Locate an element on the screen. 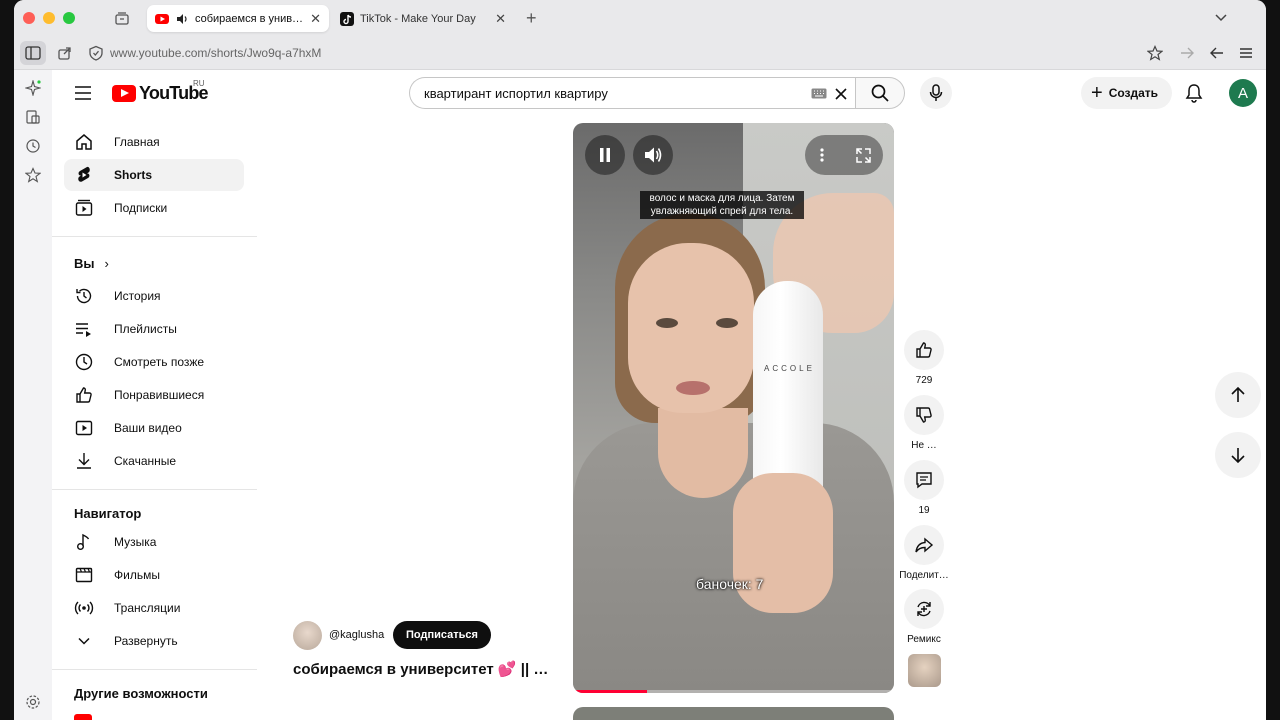 Image resolution: width=1280 pixels, height=720 pixels. video-frame-eye is located at coordinates (727, 323).